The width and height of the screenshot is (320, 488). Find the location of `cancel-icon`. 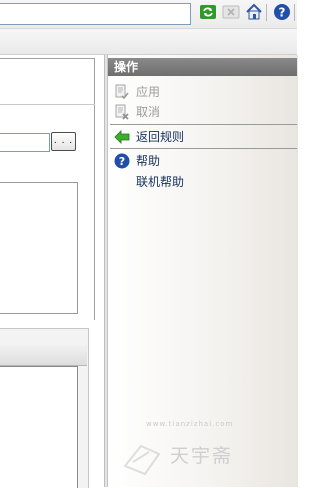

cancel-icon is located at coordinates (122, 112).